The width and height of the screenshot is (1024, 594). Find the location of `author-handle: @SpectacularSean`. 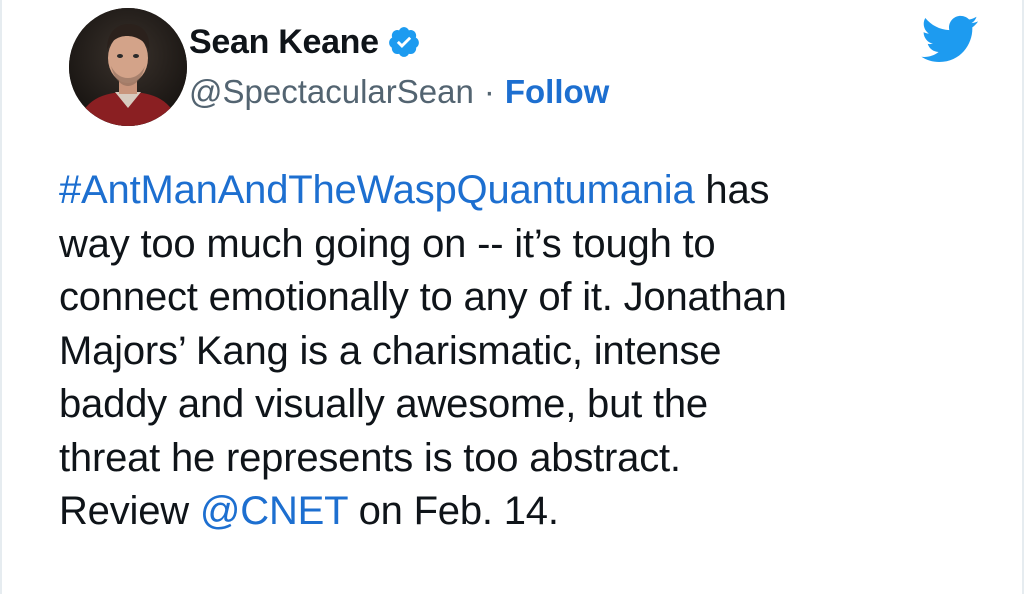

author-handle: @SpectacularSean is located at coordinates (331, 92).